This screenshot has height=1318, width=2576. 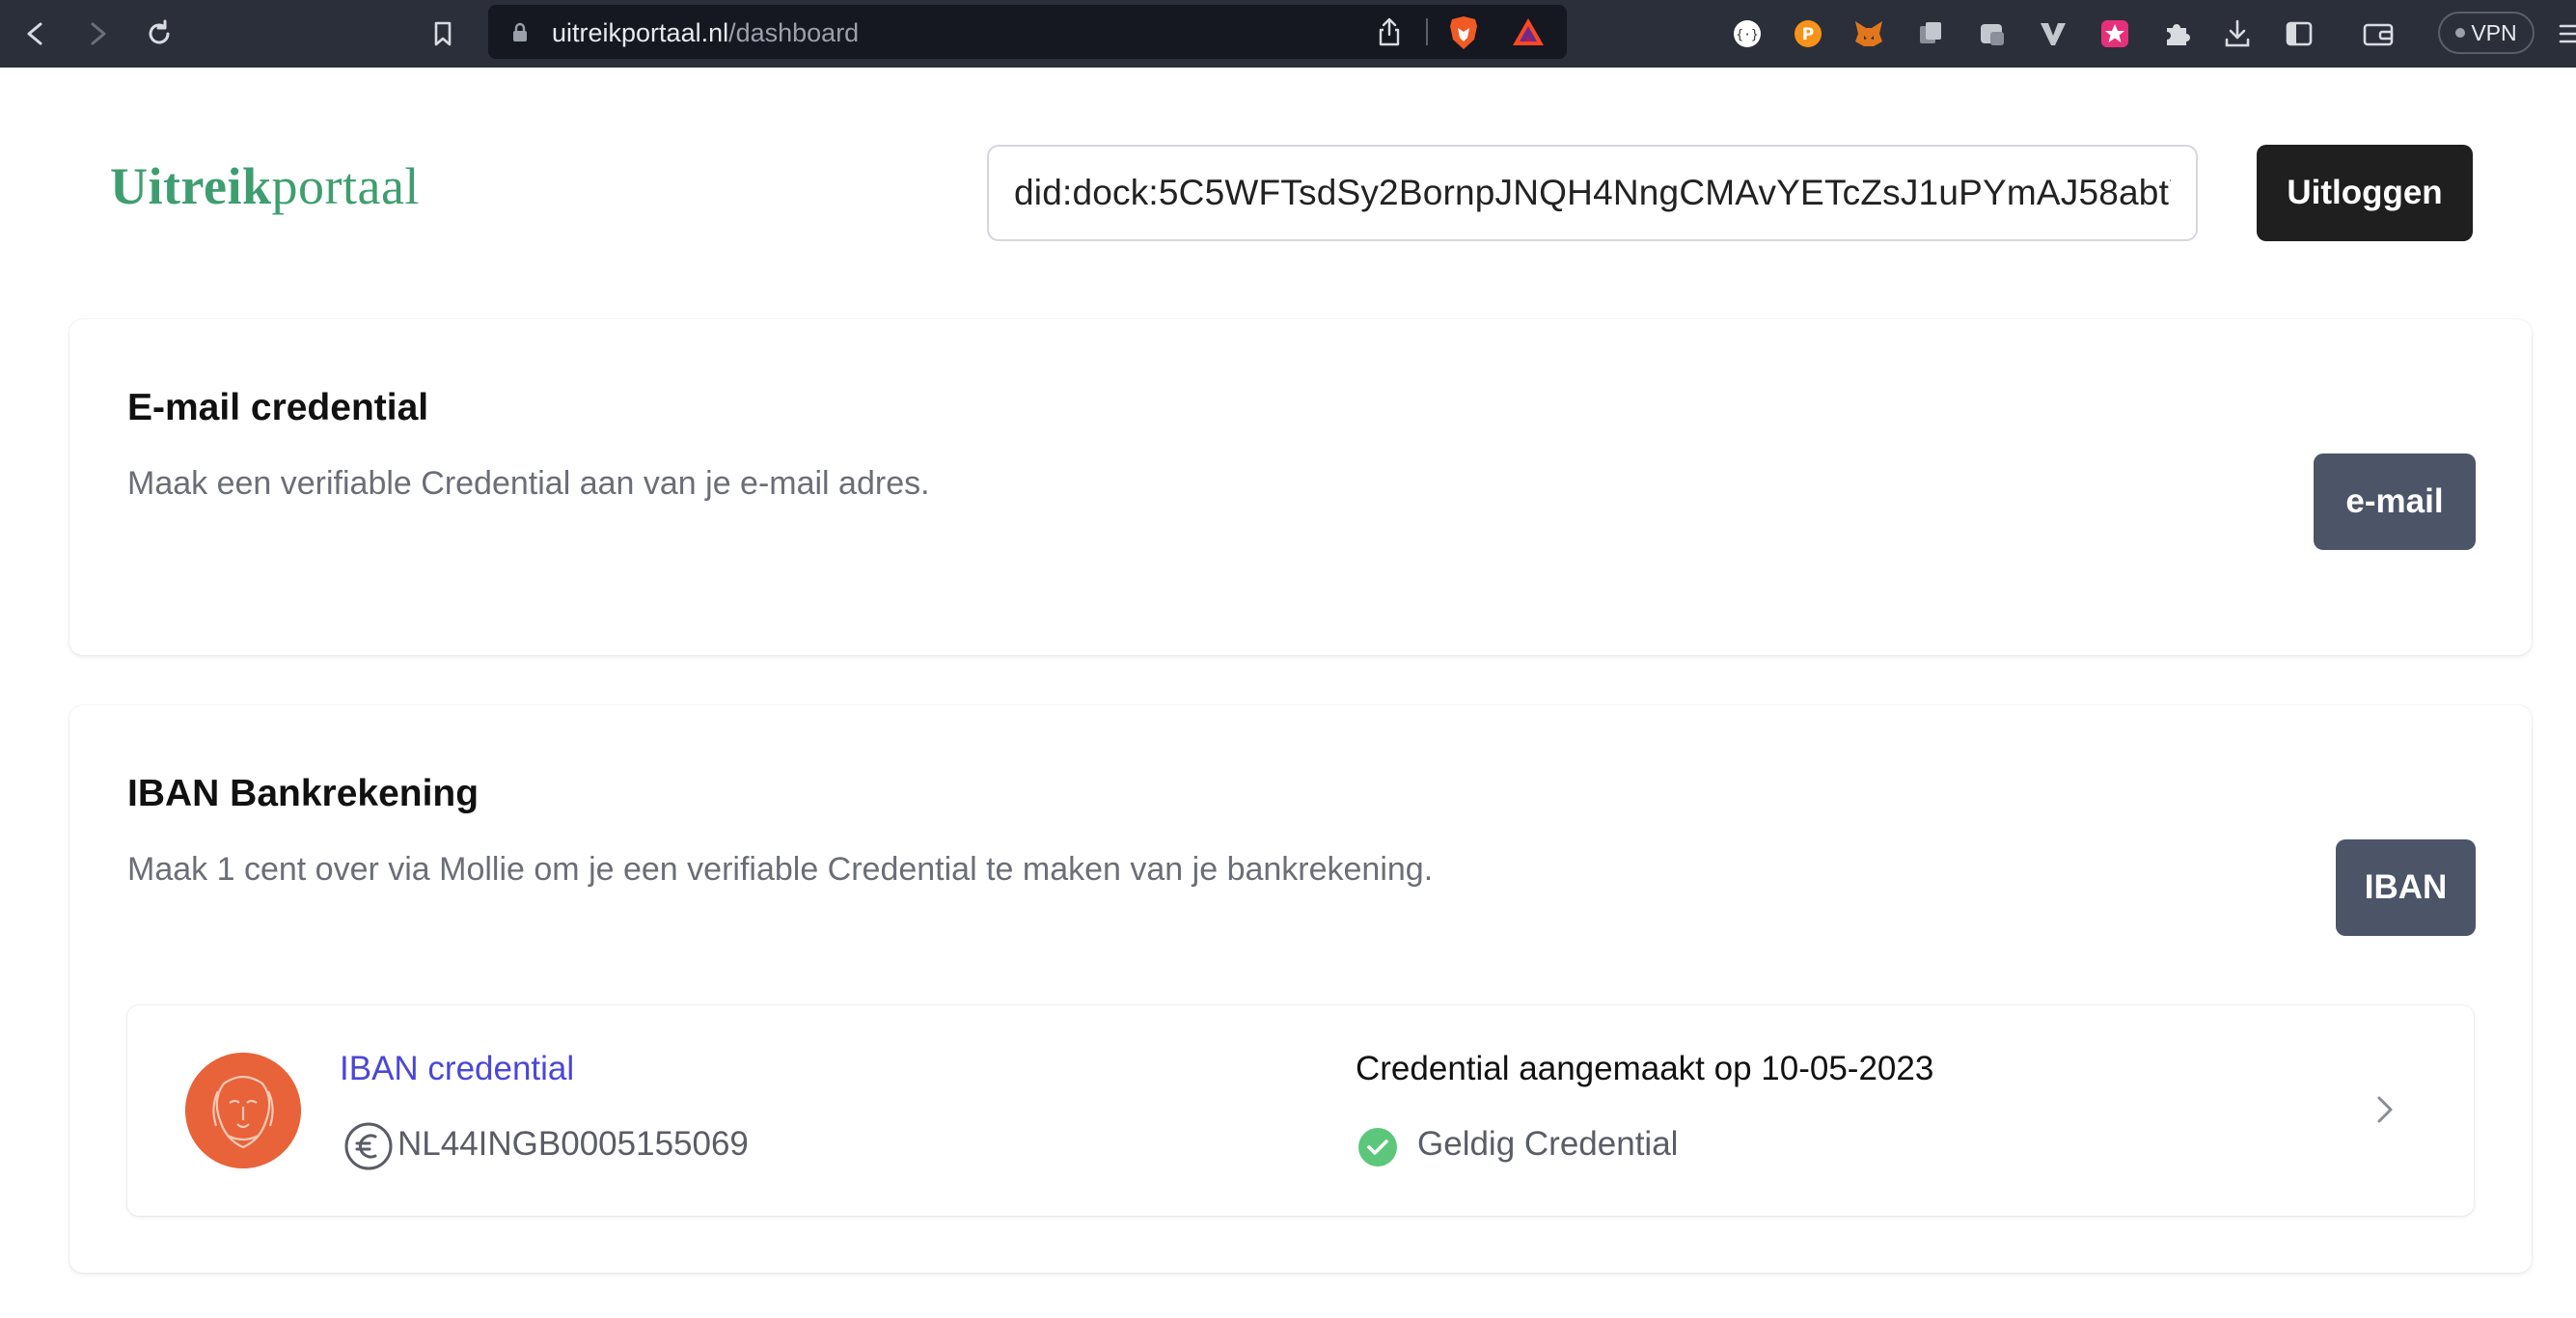 What do you see at coordinates (243, 1110) in the screenshot?
I see `bank-lion-logo` at bounding box center [243, 1110].